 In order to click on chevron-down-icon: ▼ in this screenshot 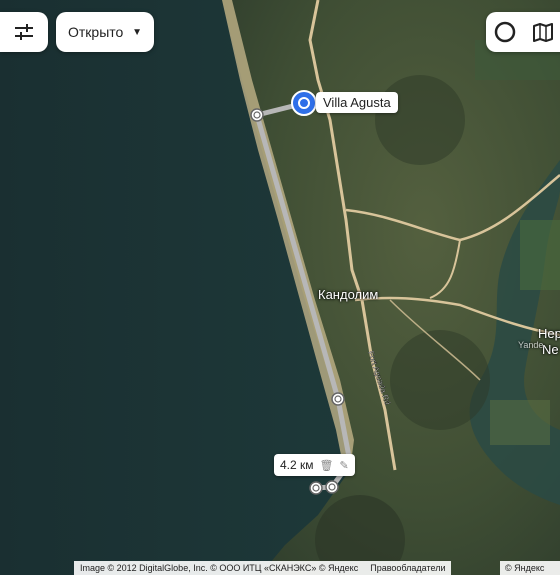, I will do `click(137, 32)`.